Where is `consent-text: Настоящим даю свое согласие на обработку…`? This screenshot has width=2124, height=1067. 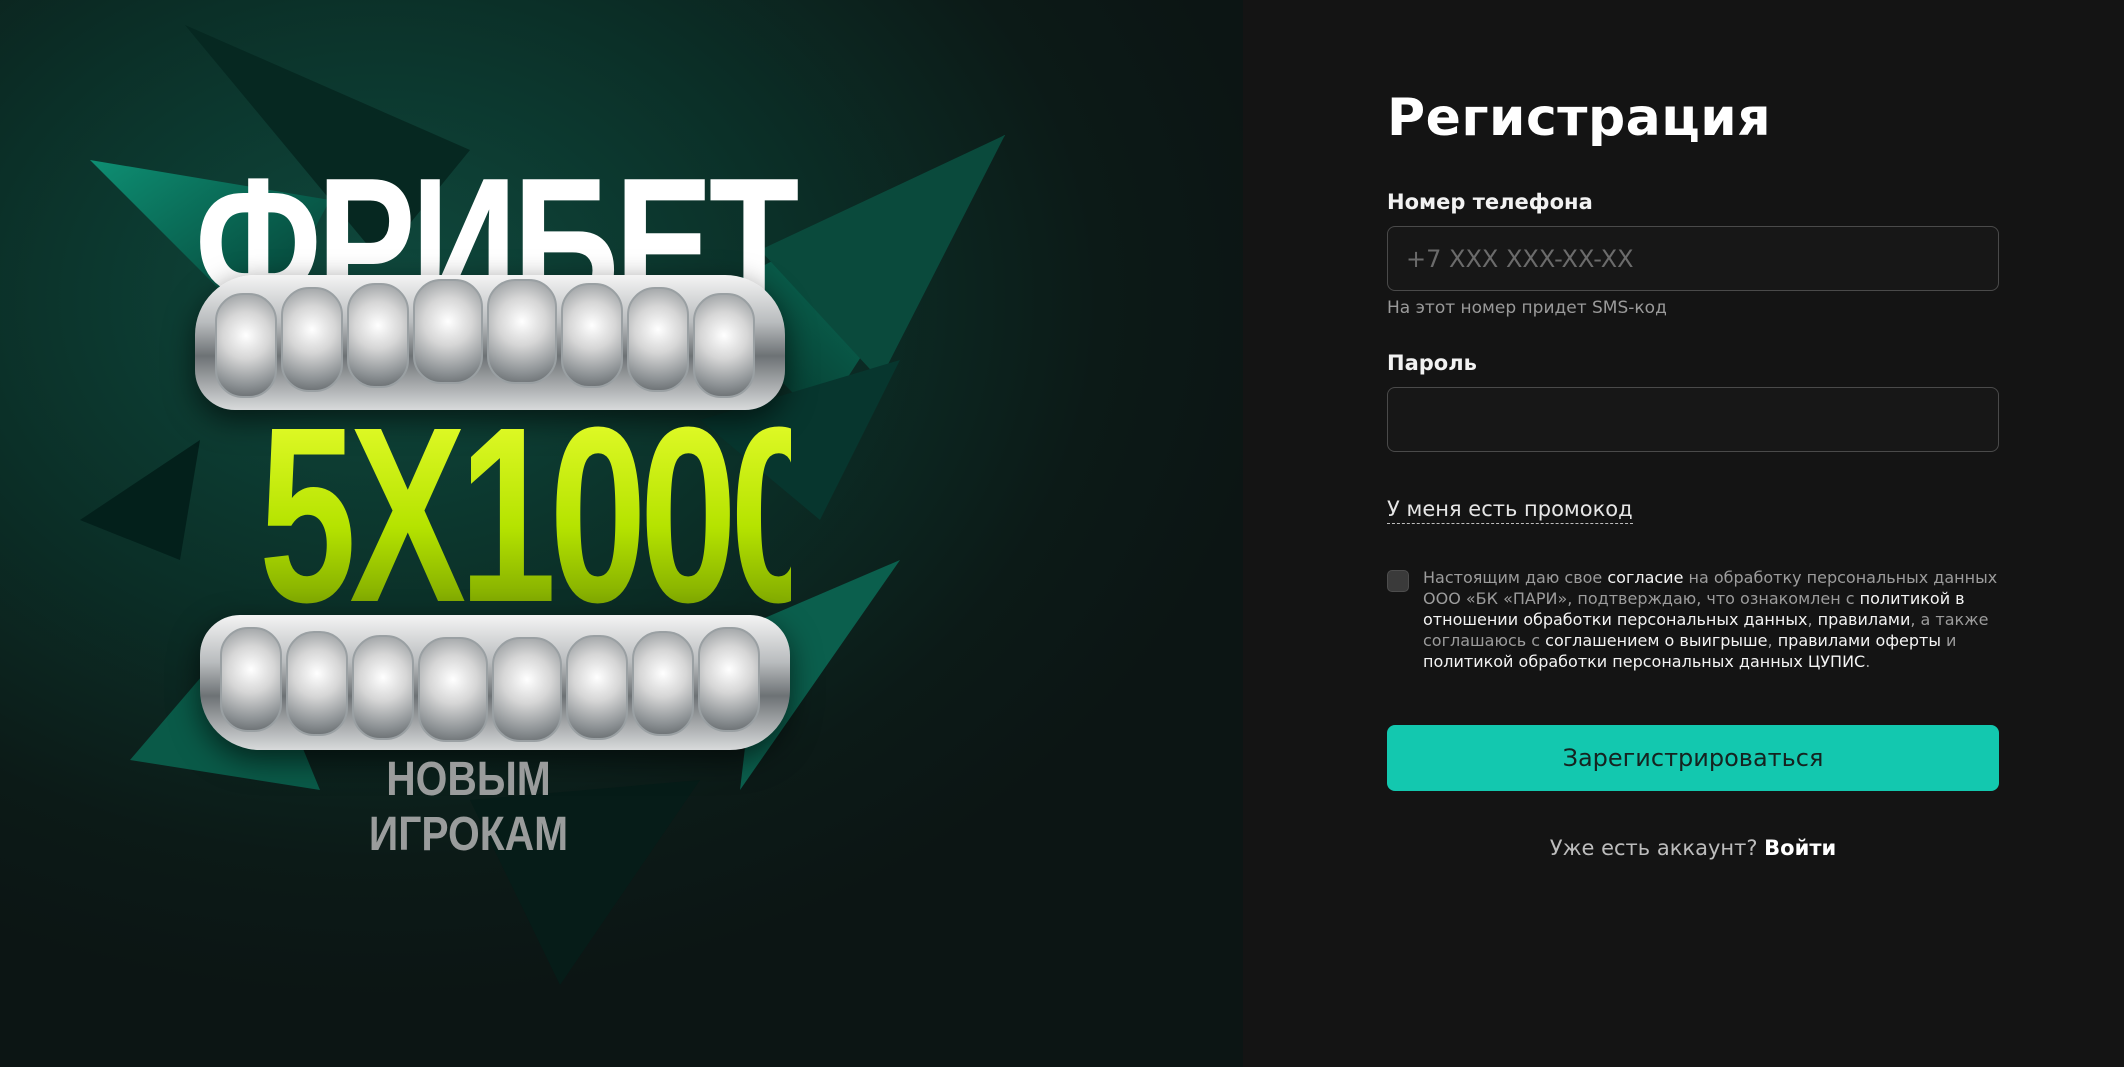
consent-text: Настоящим даю свое согласие на обработку… is located at coordinates (1713, 619).